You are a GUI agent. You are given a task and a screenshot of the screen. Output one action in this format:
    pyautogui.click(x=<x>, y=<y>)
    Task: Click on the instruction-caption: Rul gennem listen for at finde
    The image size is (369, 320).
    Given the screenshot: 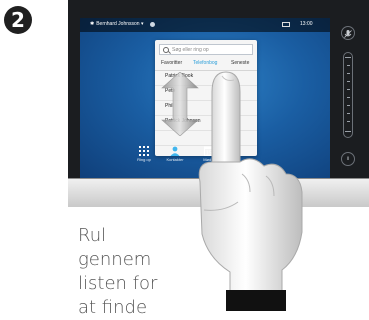 What is the action you would take?
    pyautogui.click(x=138, y=272)
    